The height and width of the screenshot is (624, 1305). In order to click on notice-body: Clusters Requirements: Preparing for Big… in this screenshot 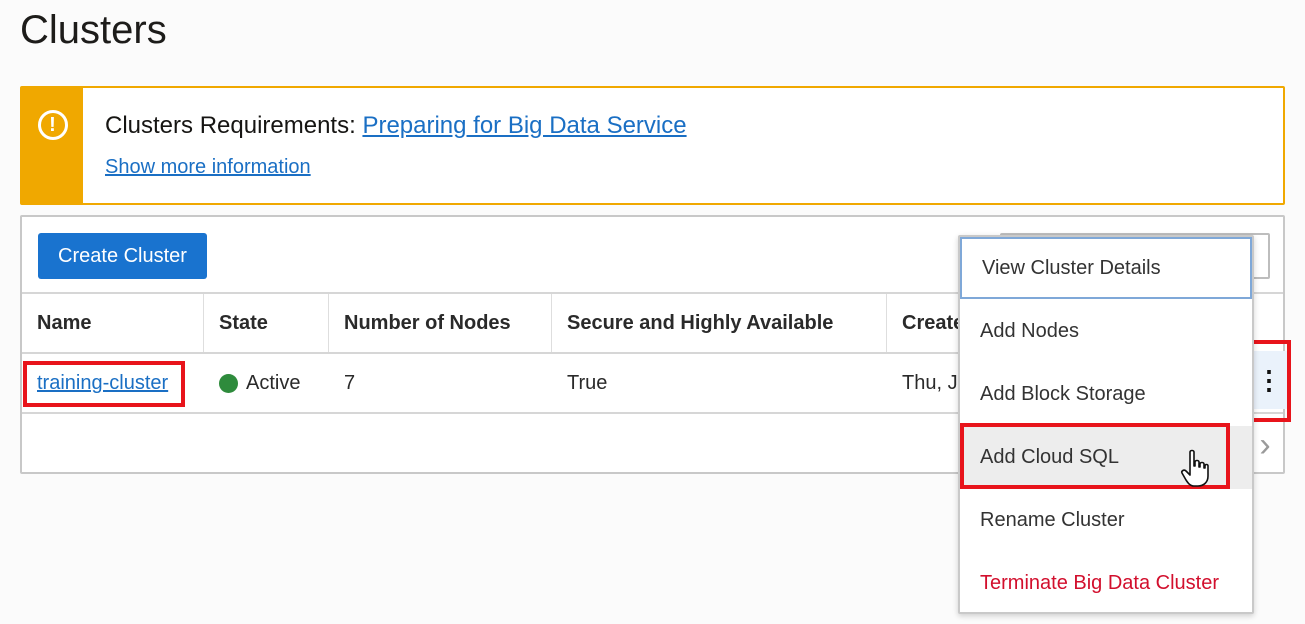, I will do `click(385, 145)`.